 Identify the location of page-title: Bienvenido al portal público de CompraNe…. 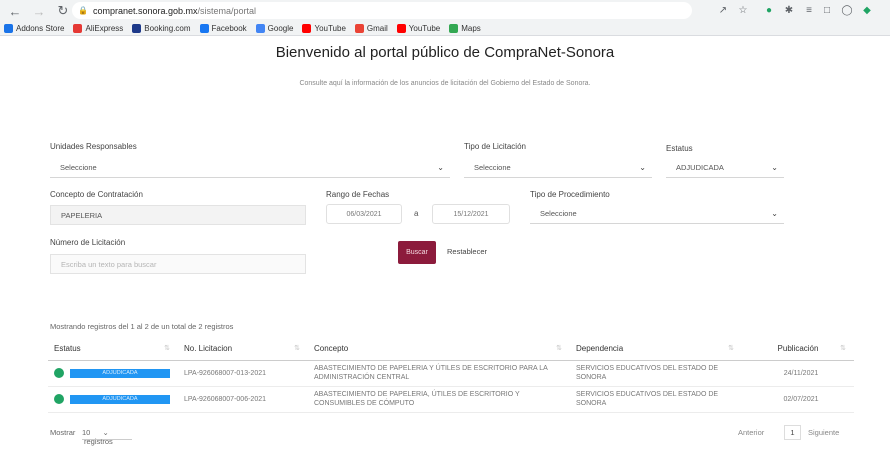
(445, 52).